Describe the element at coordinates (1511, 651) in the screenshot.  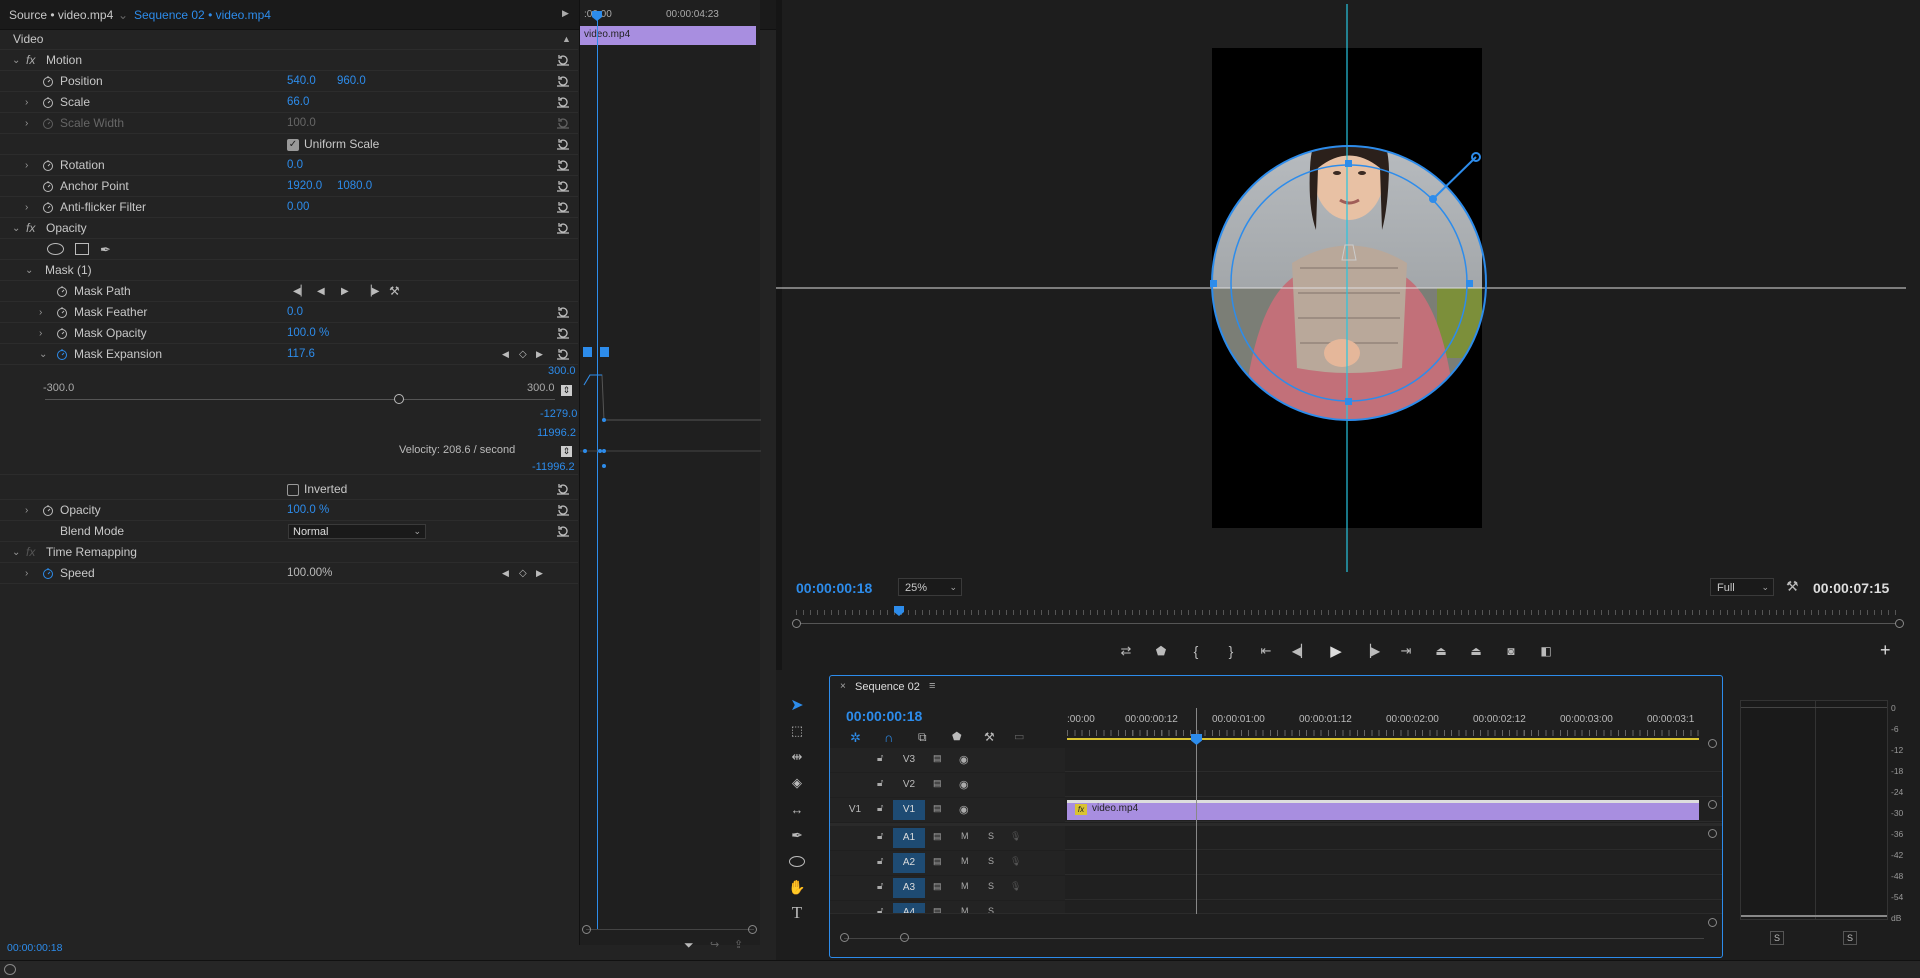
I see `export-frame-icon: ◙` at that location.